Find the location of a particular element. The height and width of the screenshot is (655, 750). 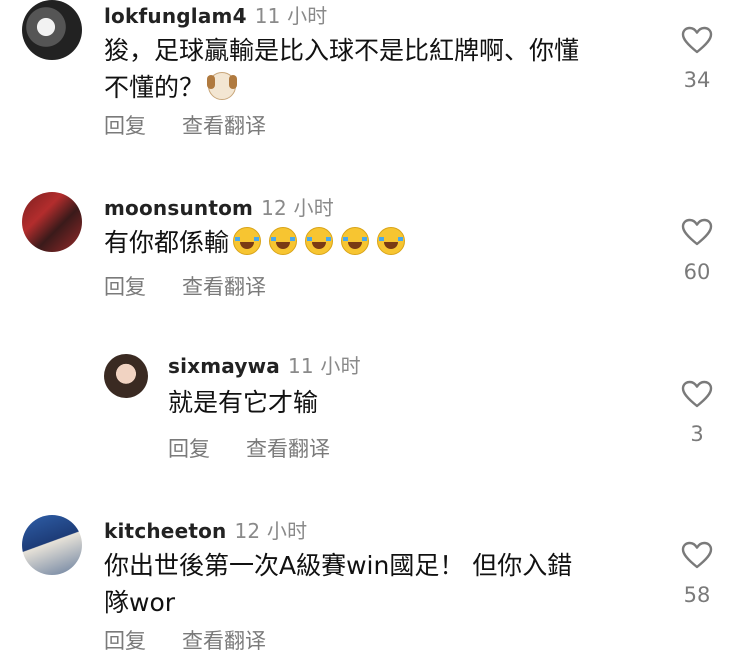

comment-text: 有你都係輸 is located at coordinates (255, 242).